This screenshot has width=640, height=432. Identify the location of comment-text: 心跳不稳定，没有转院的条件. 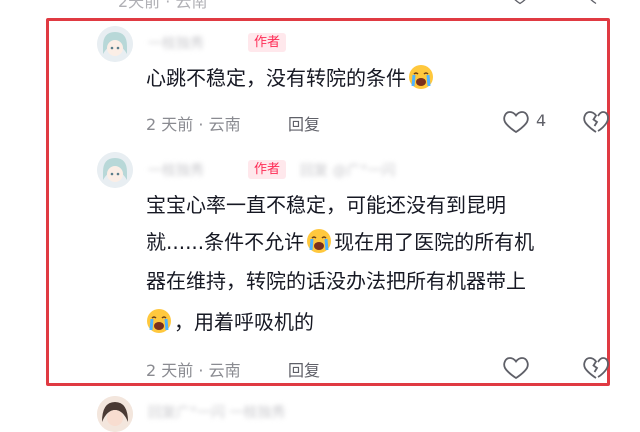
(291, 78).